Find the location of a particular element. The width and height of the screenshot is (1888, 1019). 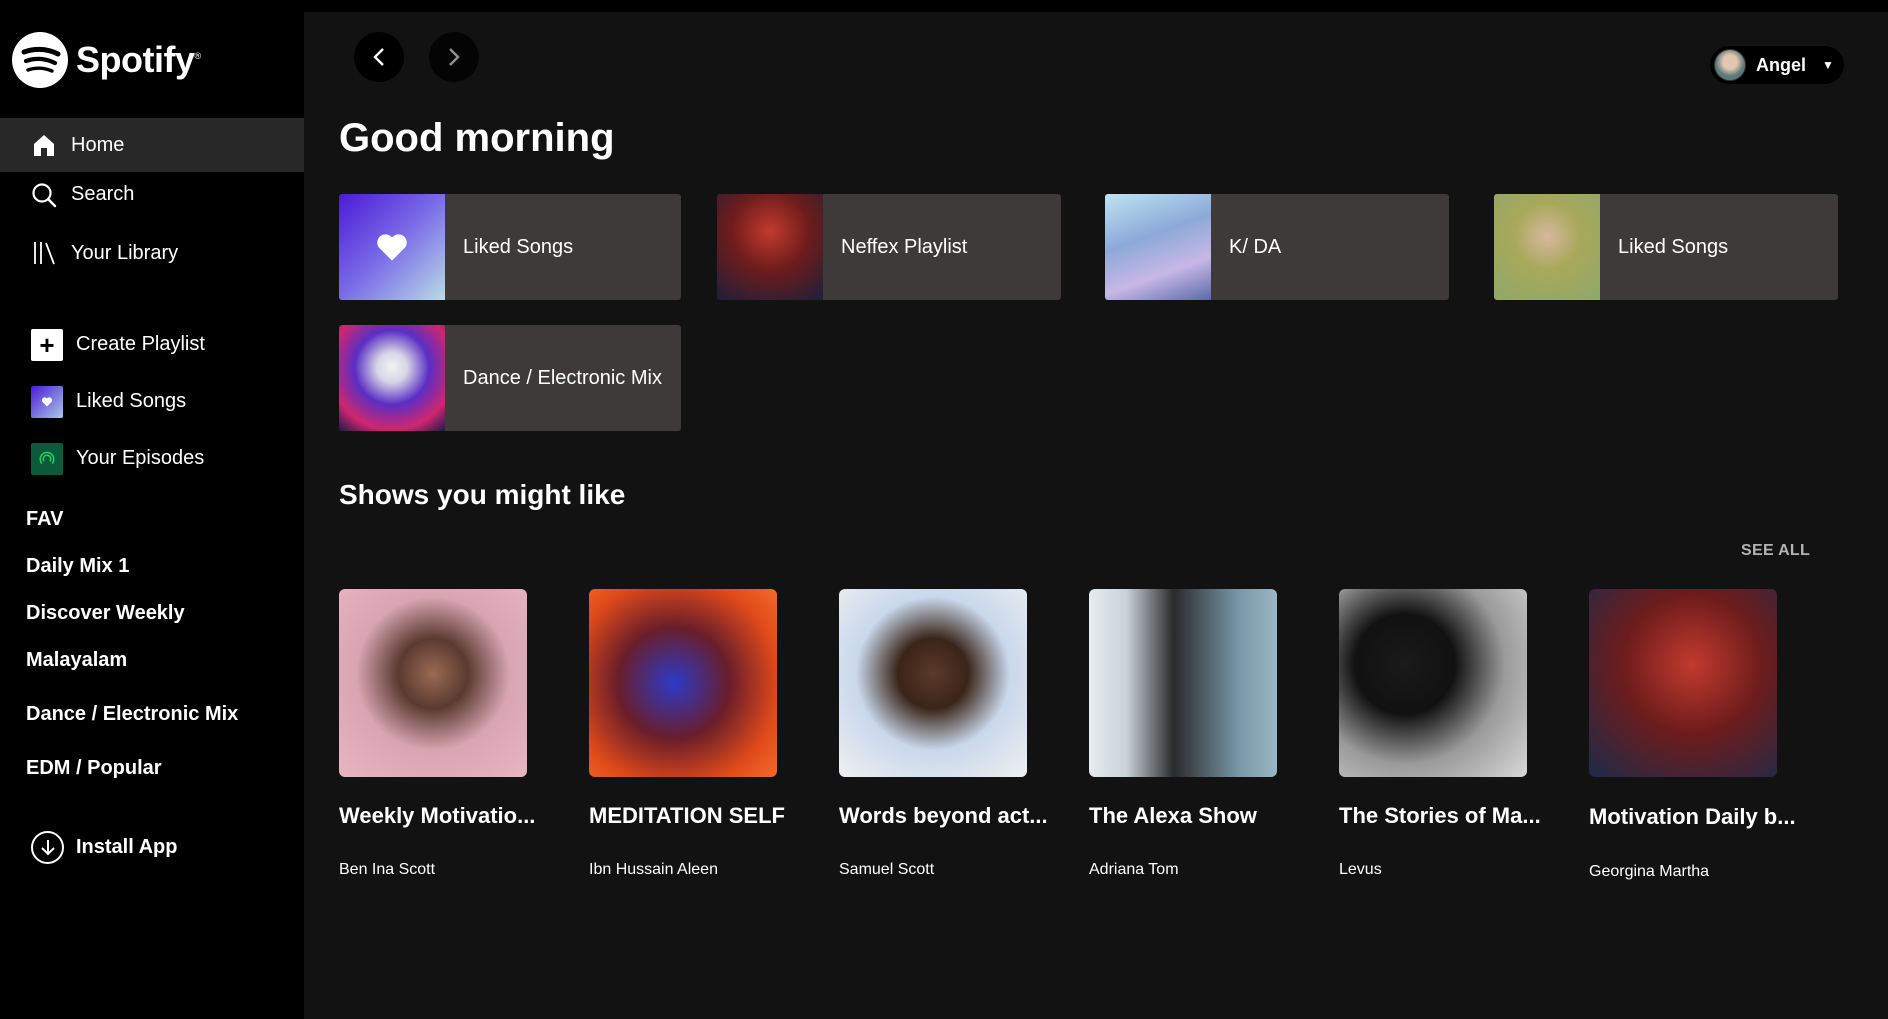

user-menu: Angel ▼ is located at coordinates (1777, 65).